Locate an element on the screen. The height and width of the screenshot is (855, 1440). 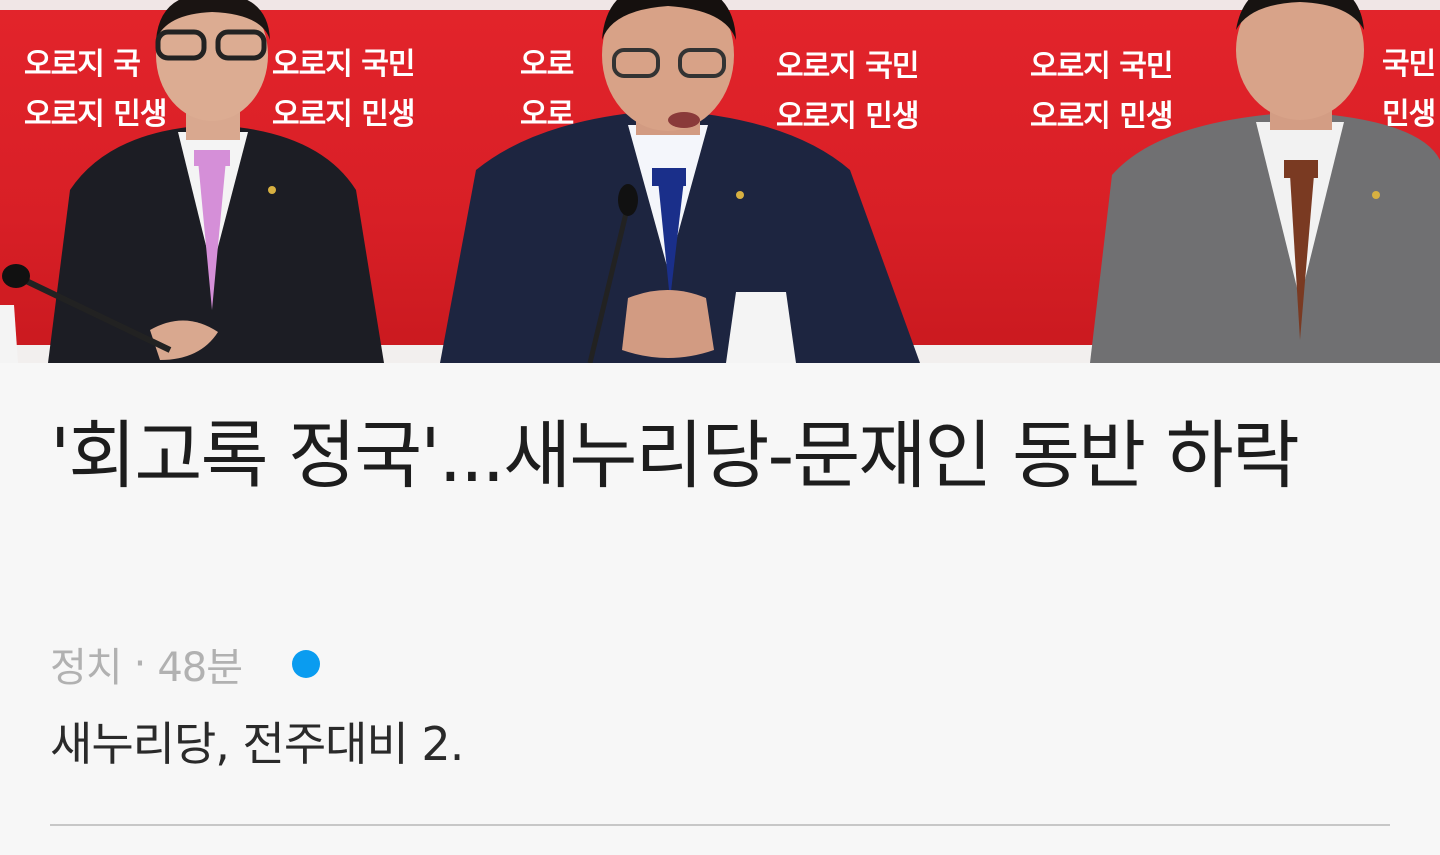
article-time: 48분 is located at coordinates (200, 668).